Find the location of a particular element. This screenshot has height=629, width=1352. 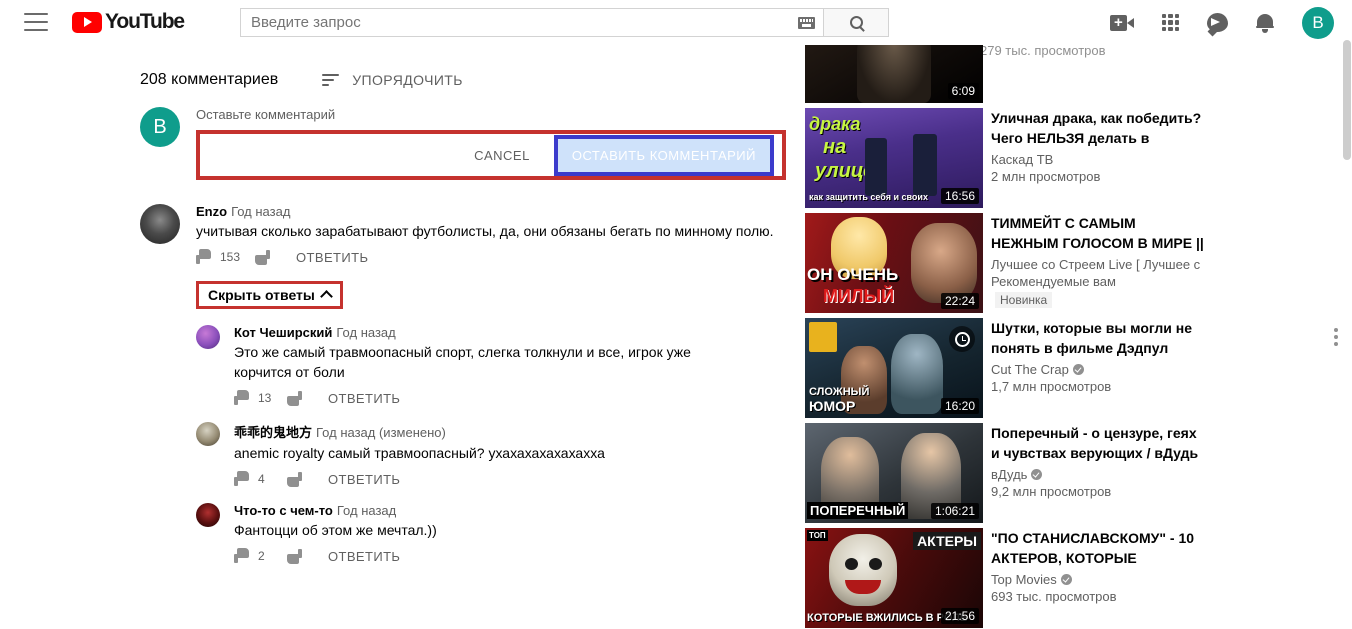

video-channel-name: Лучшее со Стреем Live [ Лучшее с is located at coordinates (1096, 264).